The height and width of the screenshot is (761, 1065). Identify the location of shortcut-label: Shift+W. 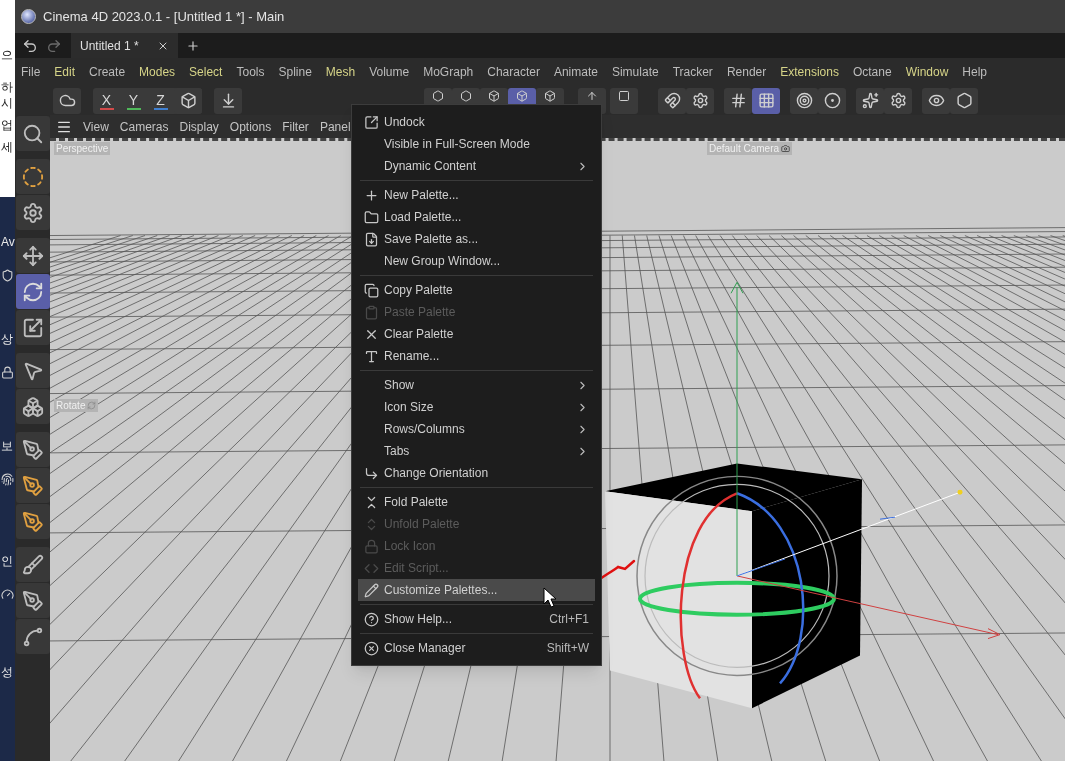
(567, 648).